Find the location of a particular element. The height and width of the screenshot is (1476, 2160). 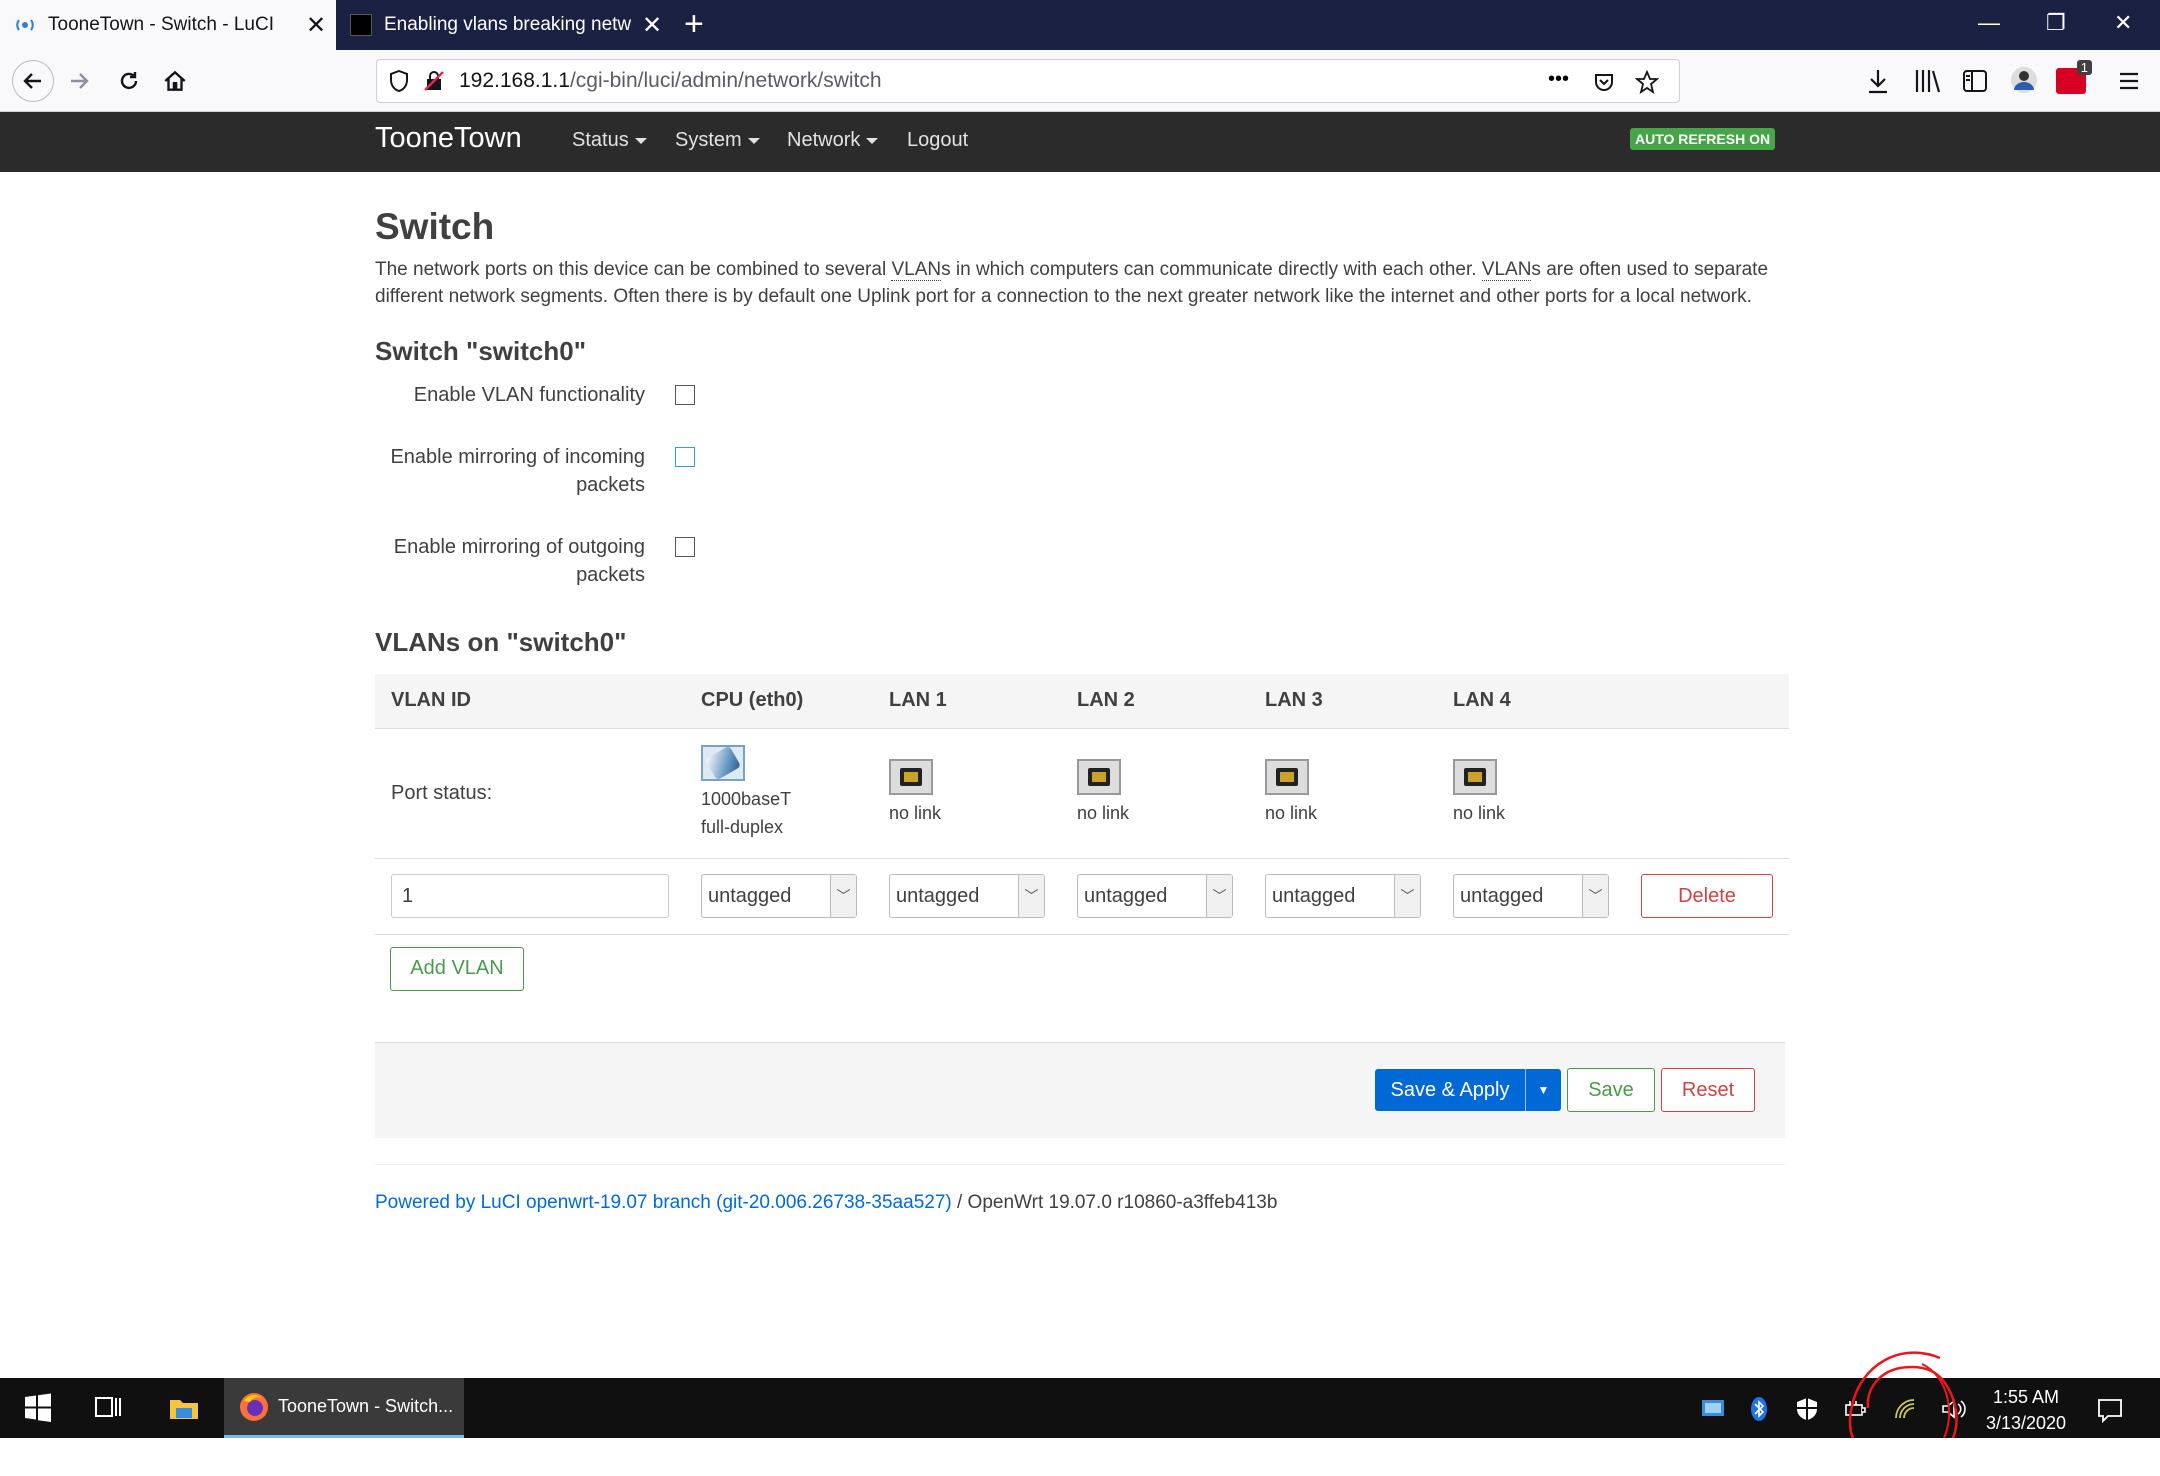

page-actions-icon: ••• is located at coordinates (1558, 79).